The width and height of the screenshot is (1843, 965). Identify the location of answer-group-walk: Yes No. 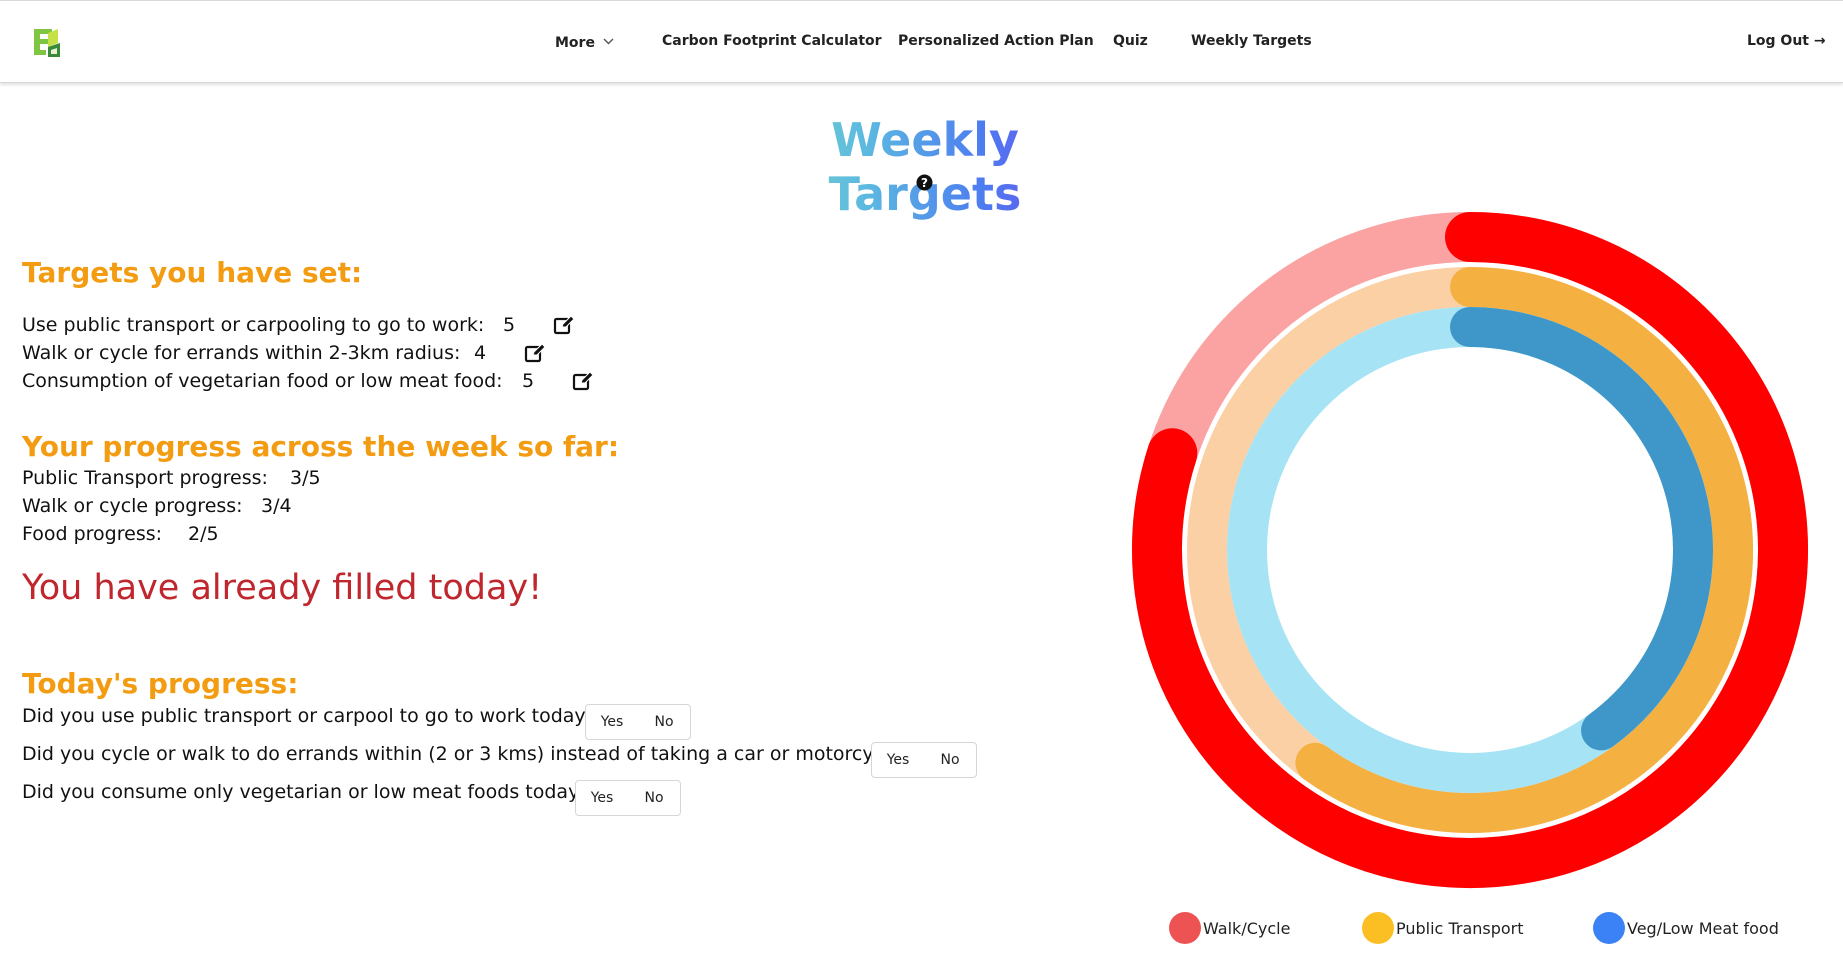
(924, 760).